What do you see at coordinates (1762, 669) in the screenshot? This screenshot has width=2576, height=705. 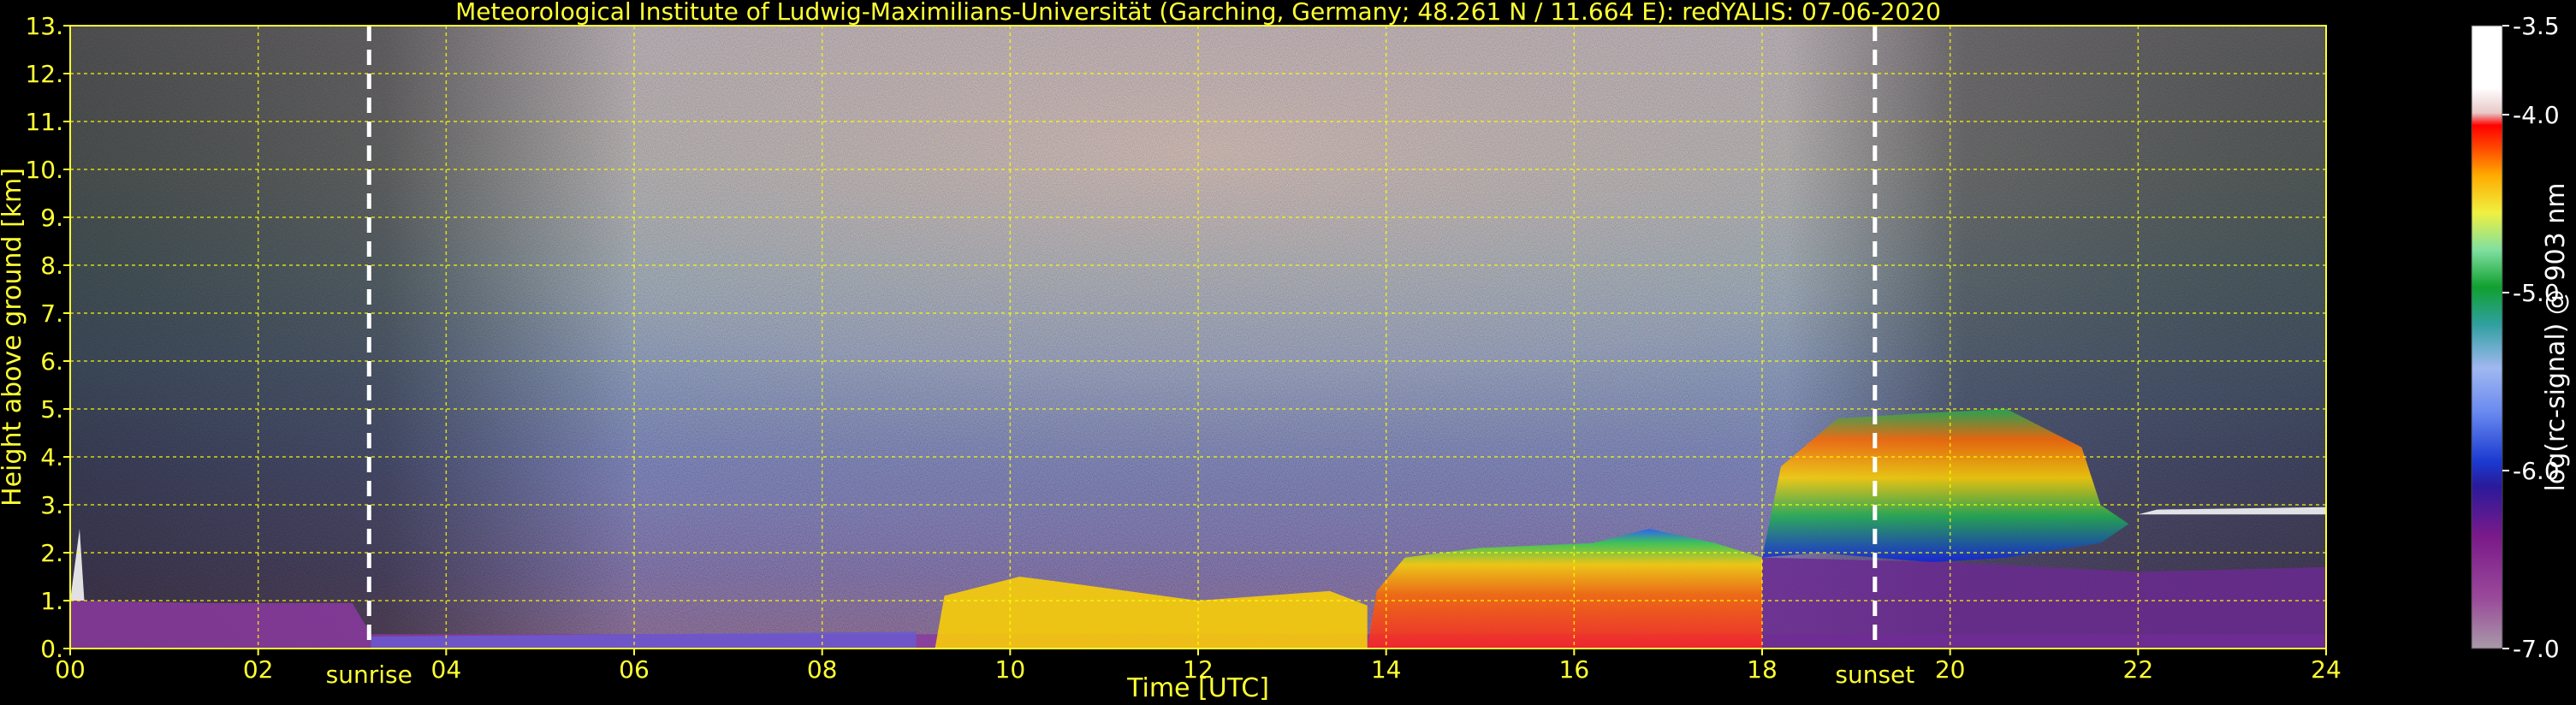 I see `x-tick-label: 18` at bounding box center [1762, 669].